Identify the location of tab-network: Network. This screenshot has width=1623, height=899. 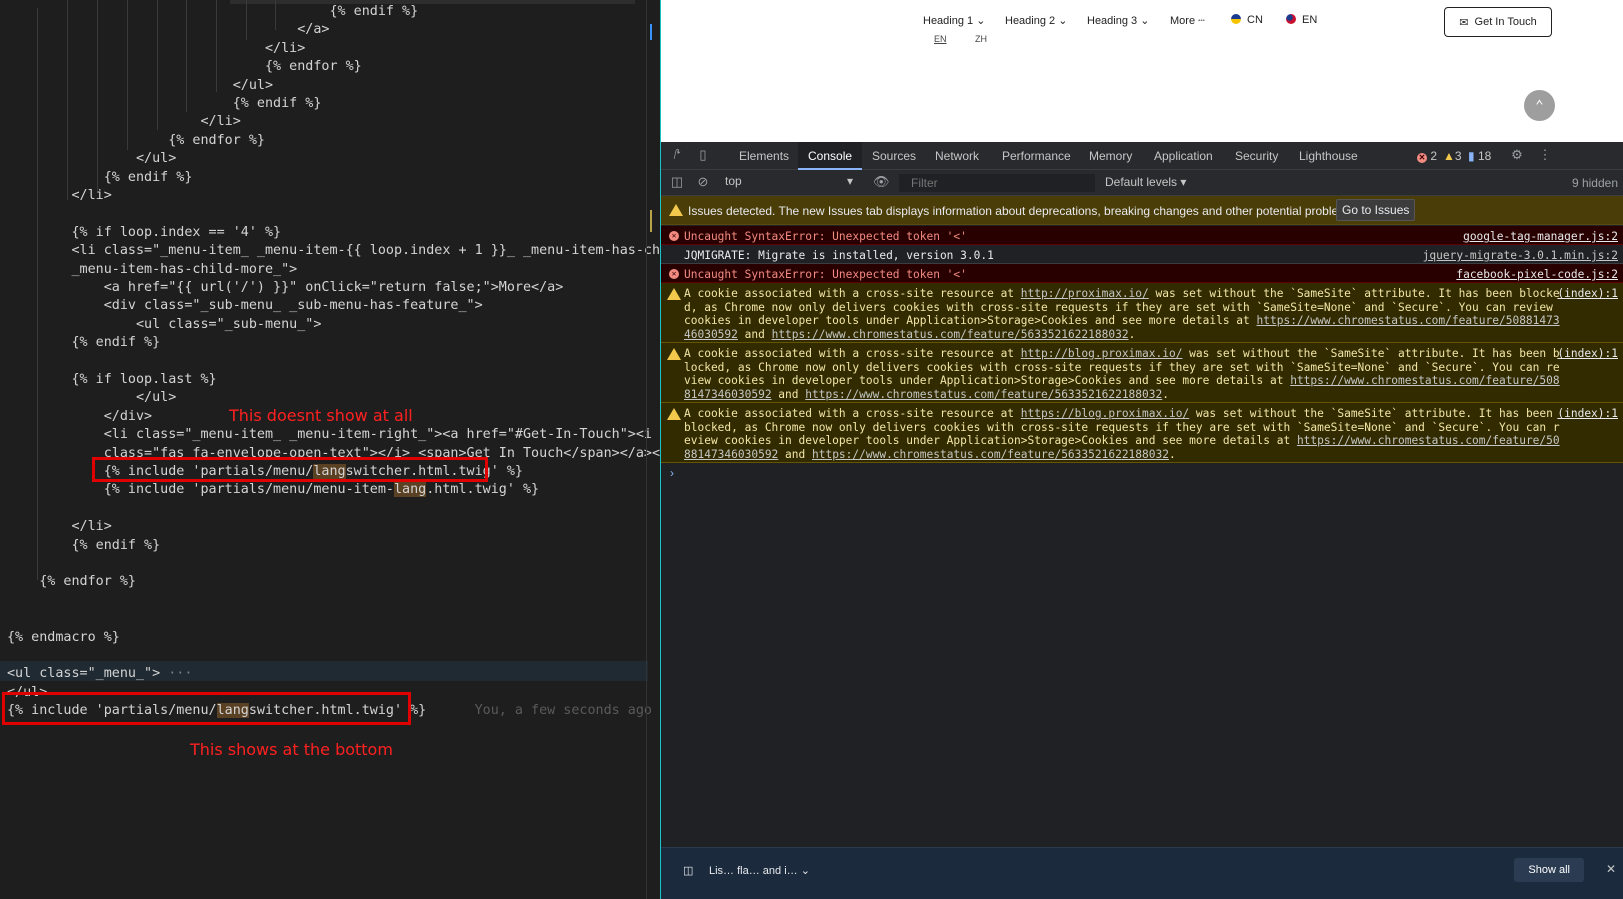
(957, 156).